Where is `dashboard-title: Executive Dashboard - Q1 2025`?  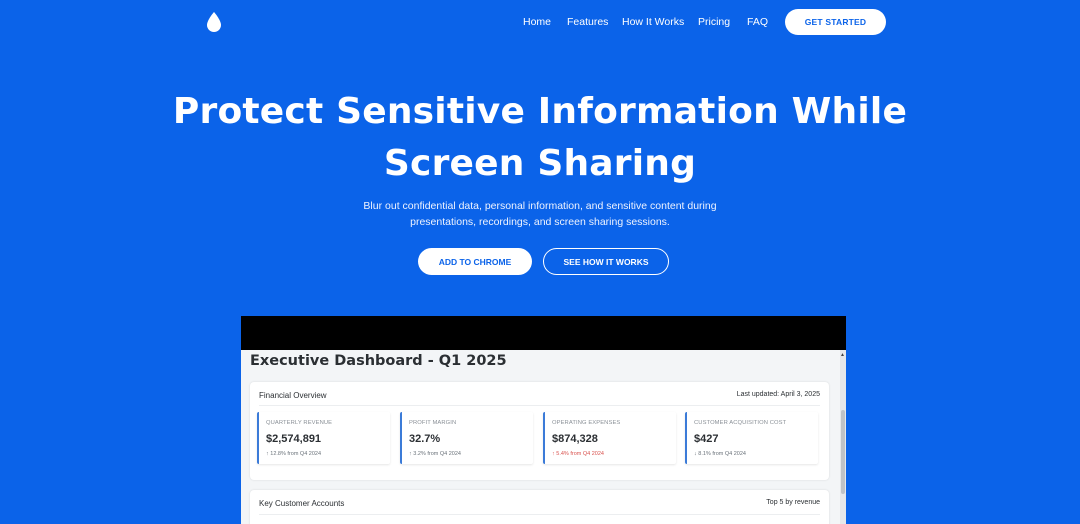 dashboard-title: Executive Dashboard - Q1 2025 is located at coordinates (378, 361).